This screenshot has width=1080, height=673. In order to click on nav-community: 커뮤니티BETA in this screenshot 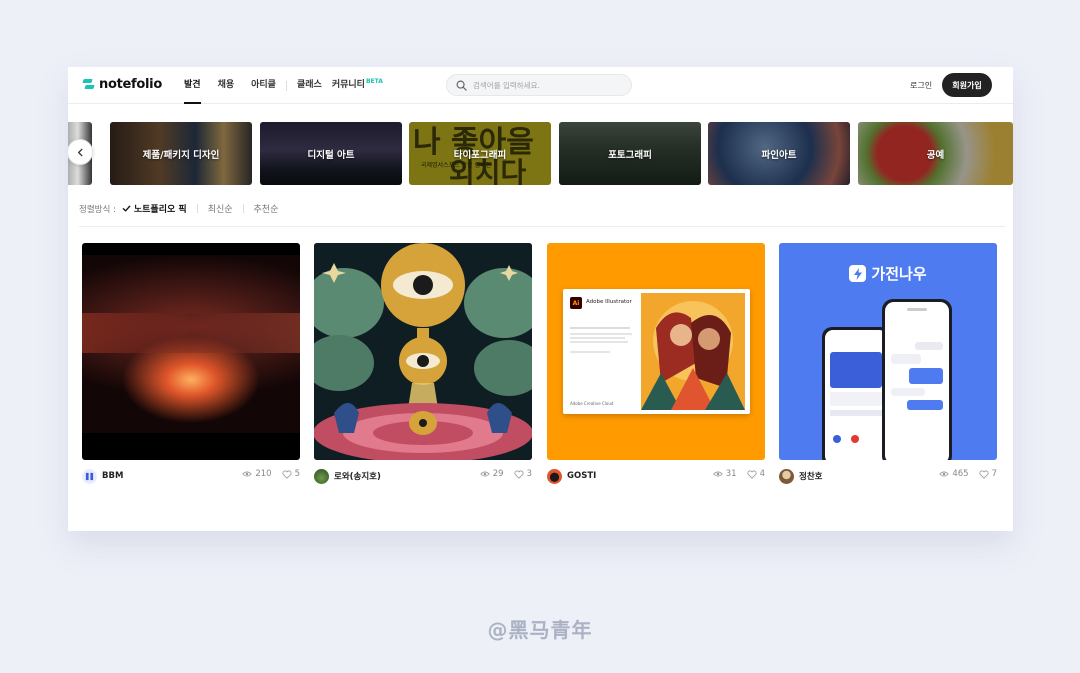, I will do `click(357, 85)`.